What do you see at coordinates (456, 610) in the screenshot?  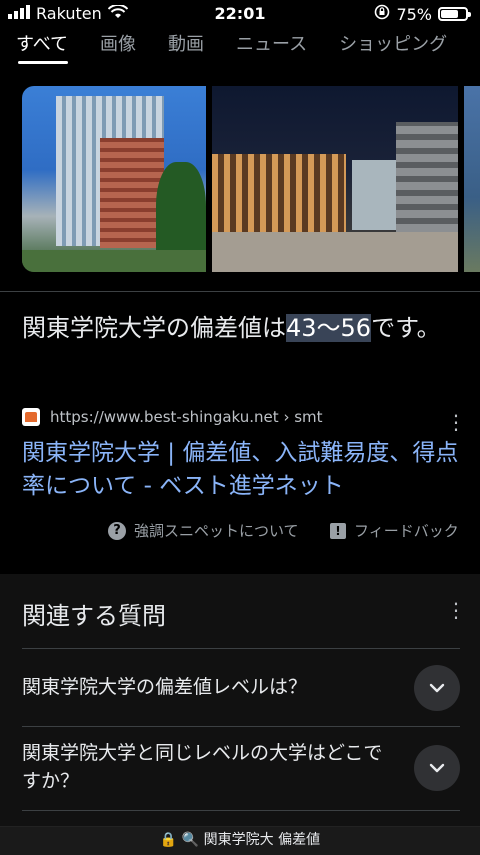 I see `related-more-icon: ⋮` at bounding box center [456, 610].